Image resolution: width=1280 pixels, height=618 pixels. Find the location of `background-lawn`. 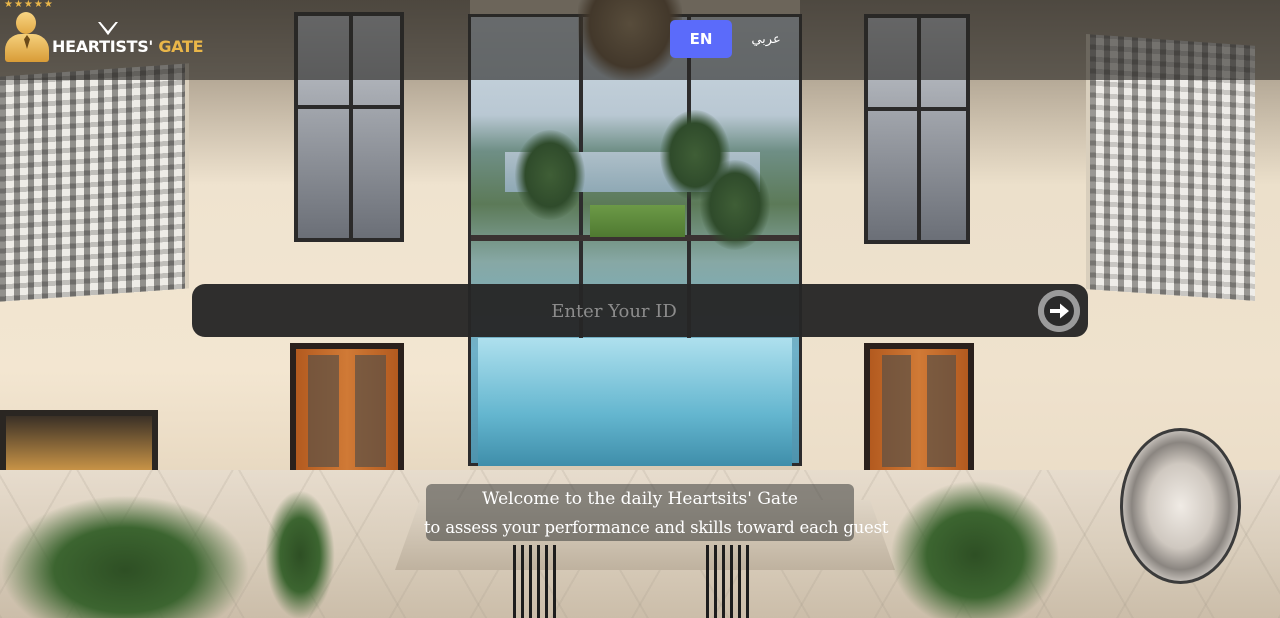

background-lawn is located at coordinates (637, 221).